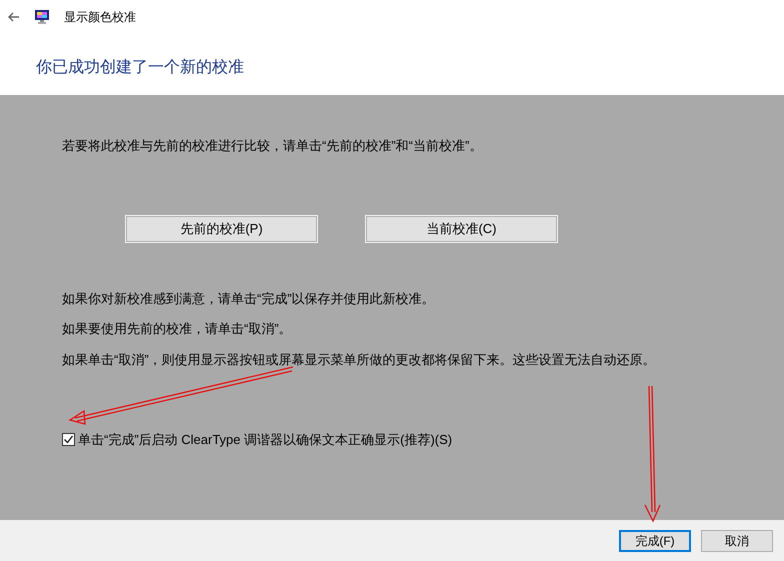 Image resolution: width=784 pixels, height=561 pixels. What do you see at coordinates (221, 229) in the screenshot?
I see `compare-button: 先前的校准(P)` at bounding box center [221, 229].